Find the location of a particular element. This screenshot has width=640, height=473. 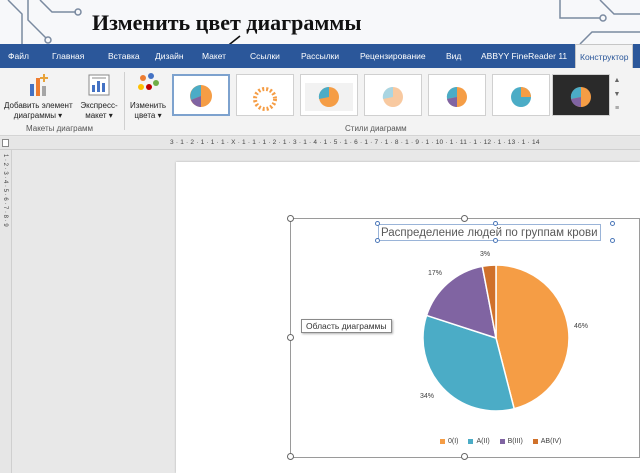

data-label-a: 34% is located at coordinates (427, 396).